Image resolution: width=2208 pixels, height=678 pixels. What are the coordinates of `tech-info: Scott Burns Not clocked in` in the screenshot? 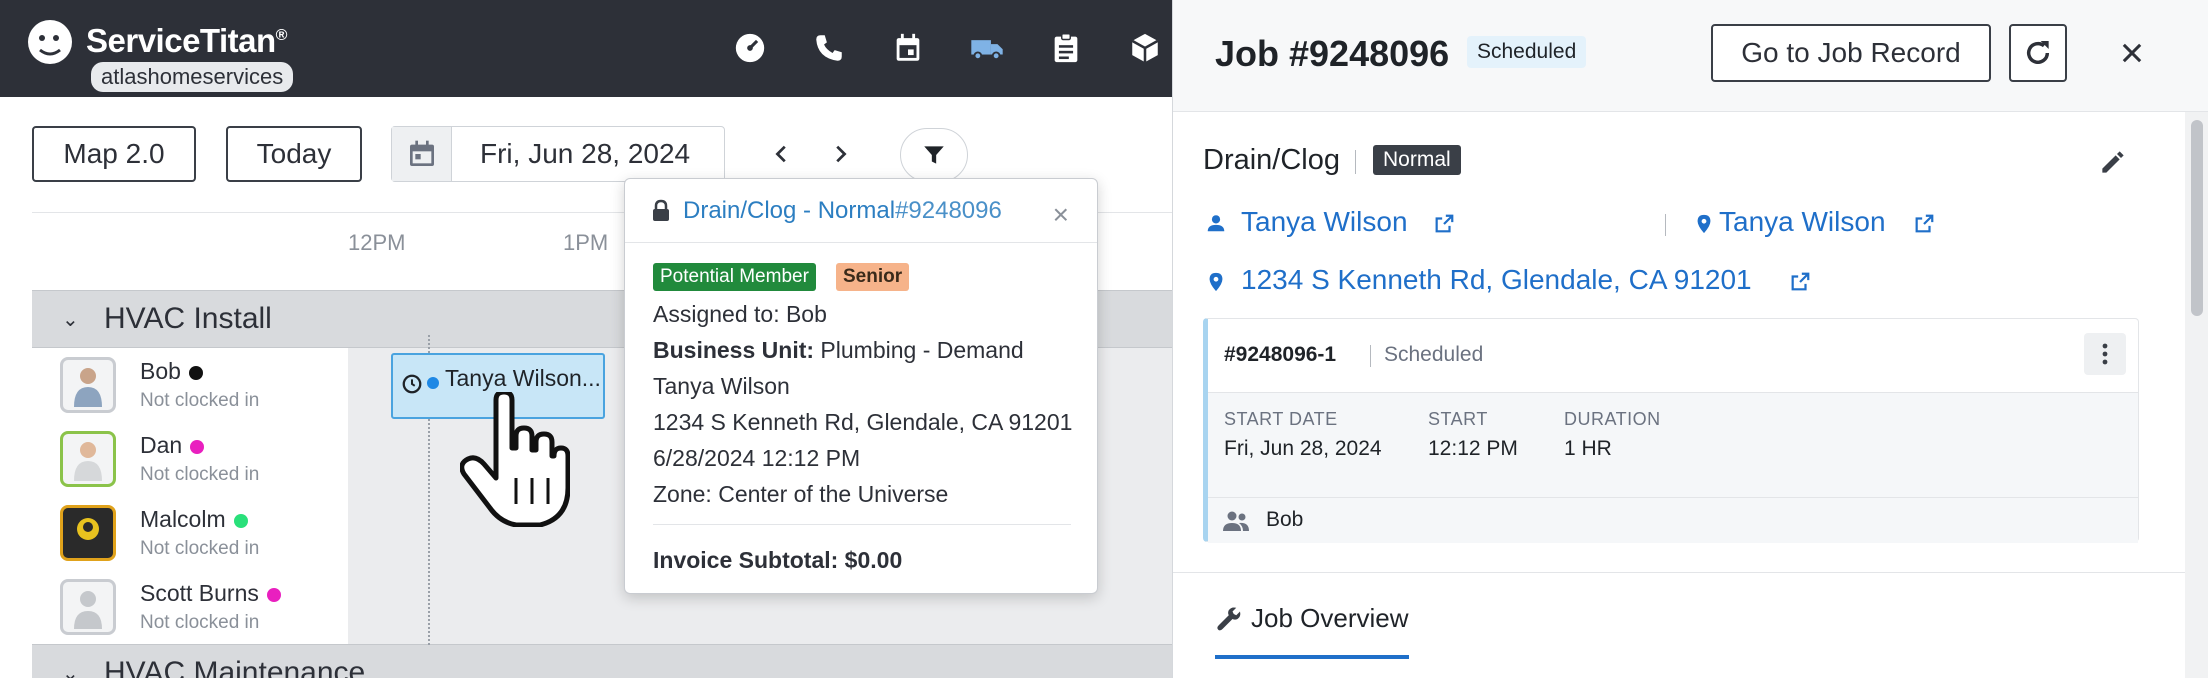 It's located at (190, 607).